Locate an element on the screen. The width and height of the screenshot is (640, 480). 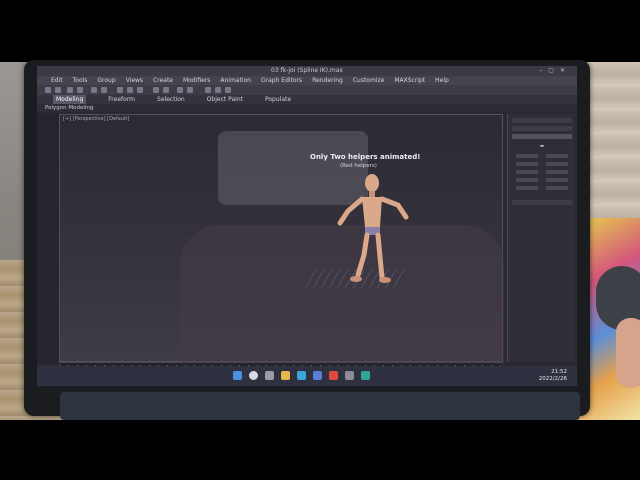
3dsmax-icon is located at coordinates (365, 375).